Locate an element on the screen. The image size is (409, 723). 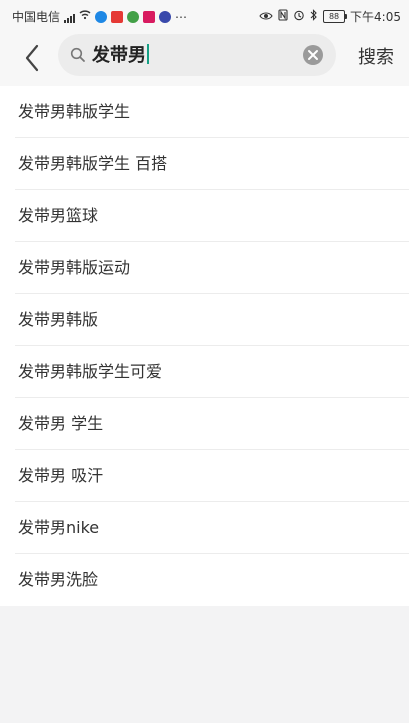
search-query-text: 发带男 is located at coordinates (119, 55).